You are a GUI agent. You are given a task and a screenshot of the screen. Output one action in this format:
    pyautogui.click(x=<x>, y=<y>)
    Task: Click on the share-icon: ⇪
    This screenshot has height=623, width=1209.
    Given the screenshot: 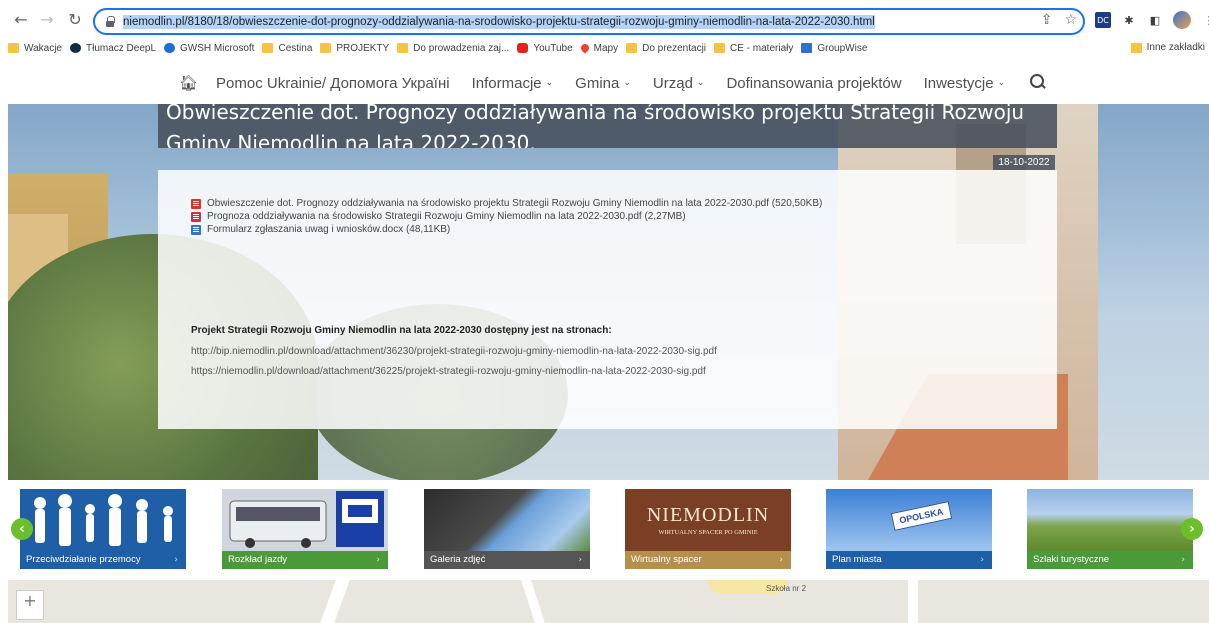 What is the action you would take?
    pyautogui.click(x=1047, y=20)
    